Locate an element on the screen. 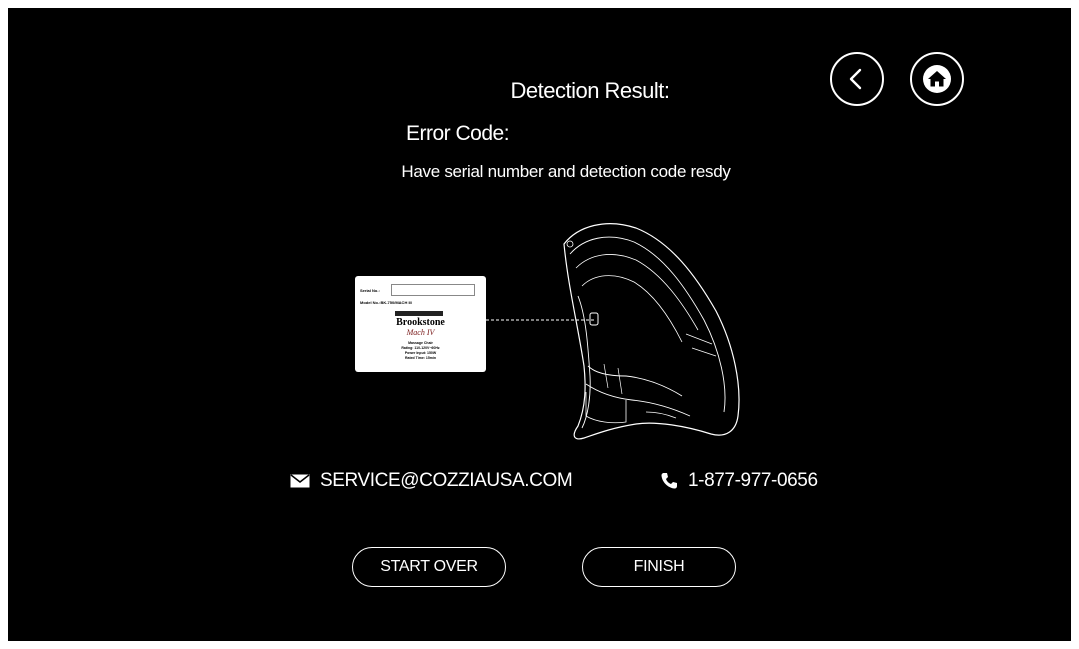 The height and width of the screenshot is (649, 1079). sub-brand-logo: Mach IV is located at coordinates (420, 332).